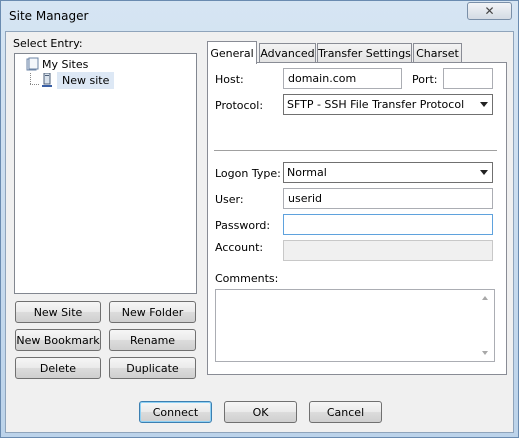 The image size is (519, 438). Describe the element at coordinates (49, 16) in the screenshot. I see `window-title: Site Manager` at that location.